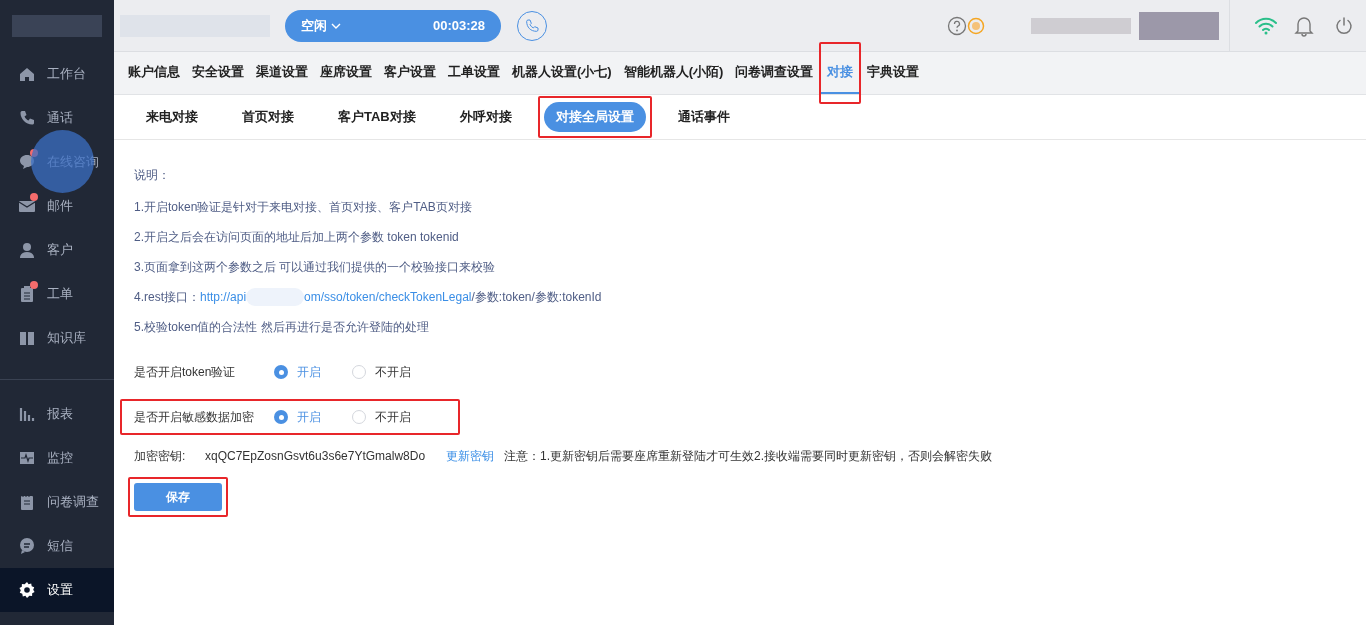 The image size is (1366, 625). Describe the element at coordinates (536, 297) in the screenshot. I see `note-line: /参数:token/参数:tokenId` at that location.